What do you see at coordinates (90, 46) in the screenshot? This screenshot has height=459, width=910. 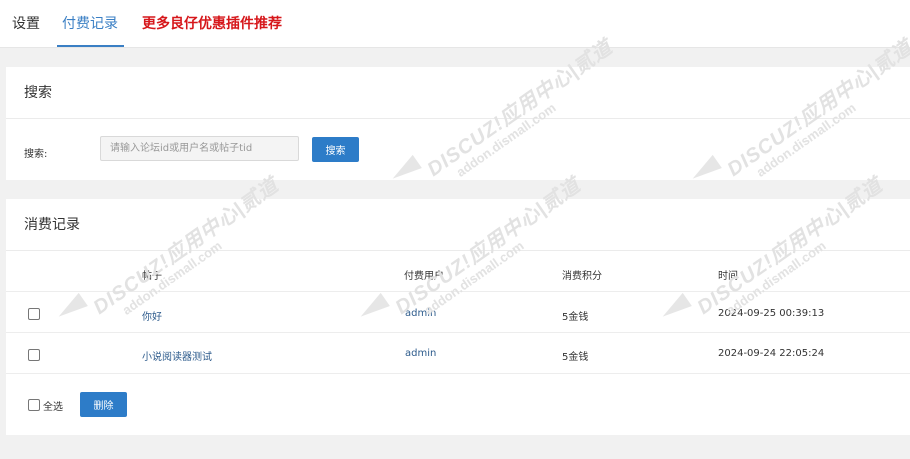 I see `active-tab-indicator` at bounding box center [90, 46].